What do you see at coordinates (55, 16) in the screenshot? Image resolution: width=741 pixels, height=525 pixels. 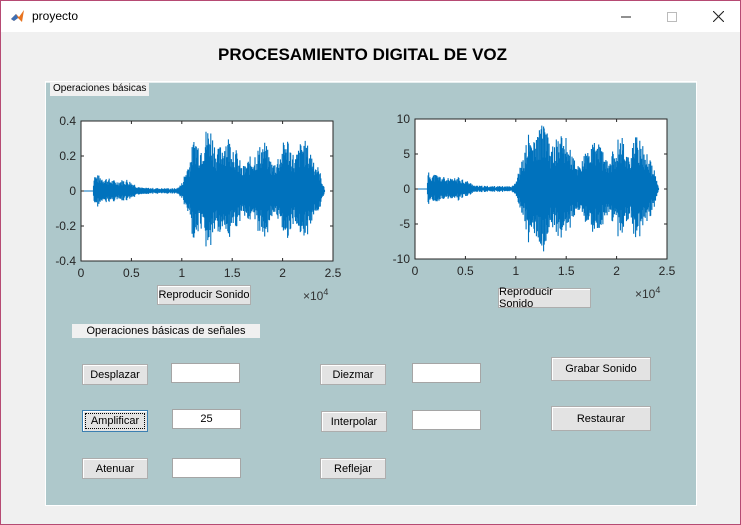 I see `window-title: proyecto` at bounding box center [55, 16].